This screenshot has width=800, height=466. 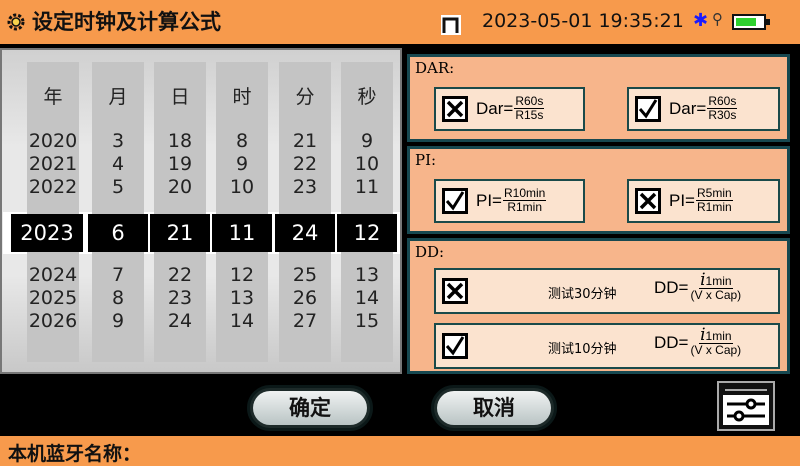 What do you see at coordinates (305, 275) in the screenshot?
I see `picker-value: 25` at bounding box center [305, 275].